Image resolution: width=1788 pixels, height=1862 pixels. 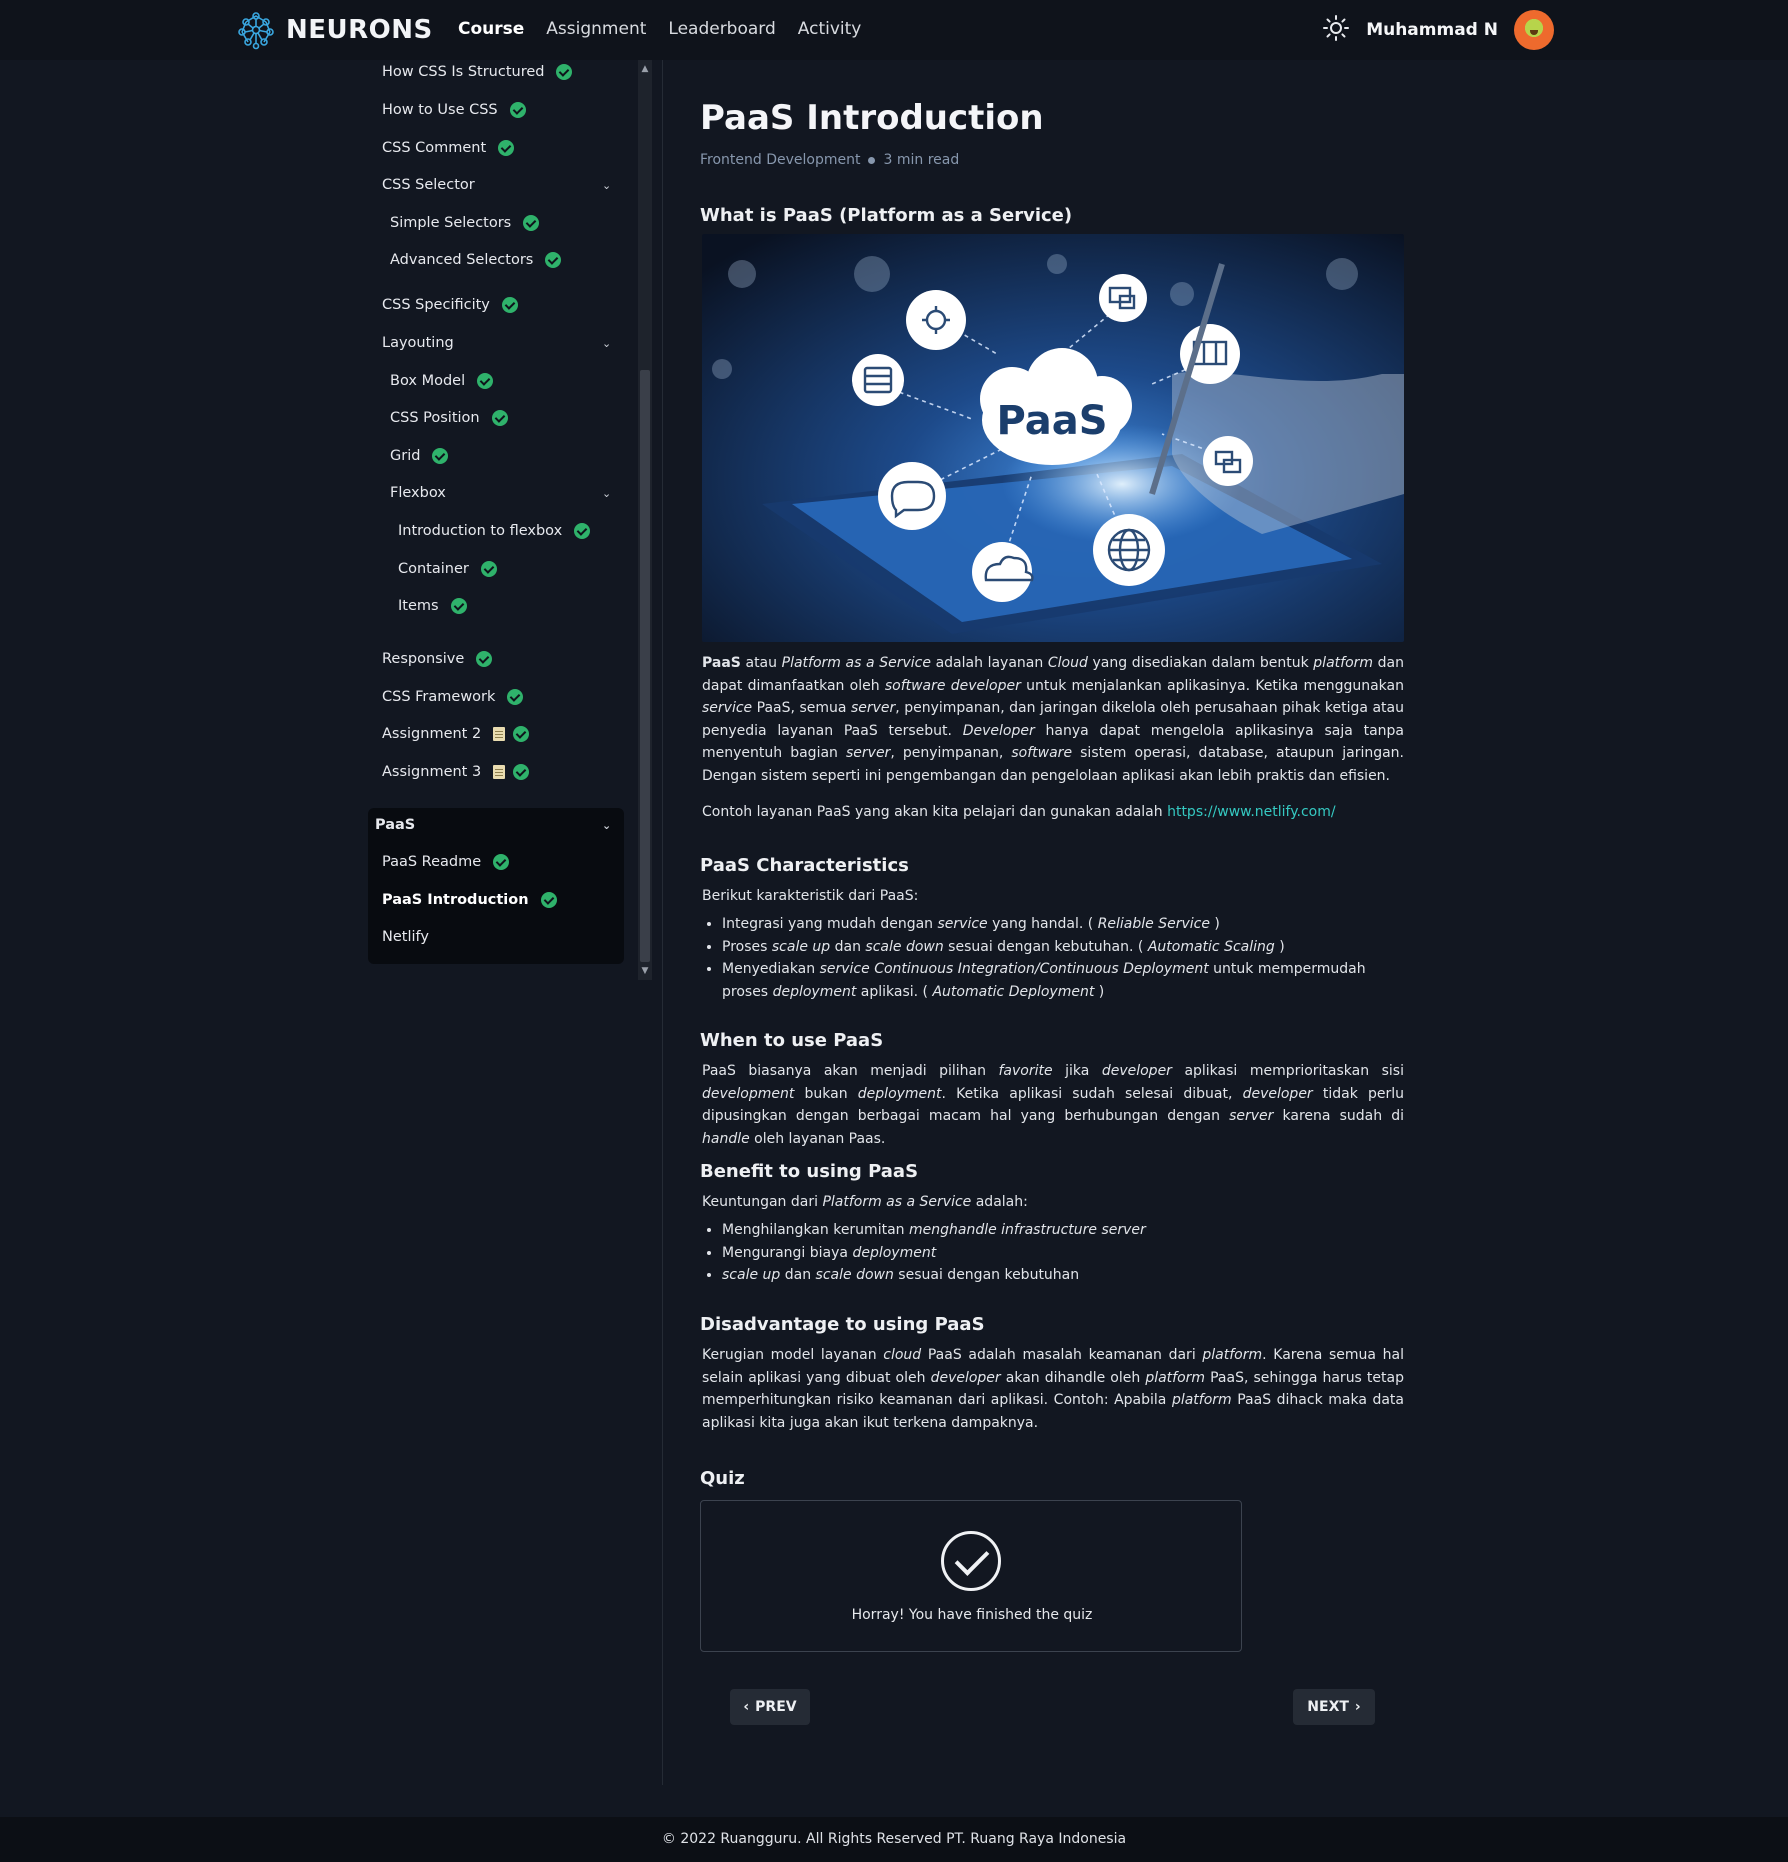 I want to click on sidebar-item-box-model: Box Model, so click(x=442, y=381).